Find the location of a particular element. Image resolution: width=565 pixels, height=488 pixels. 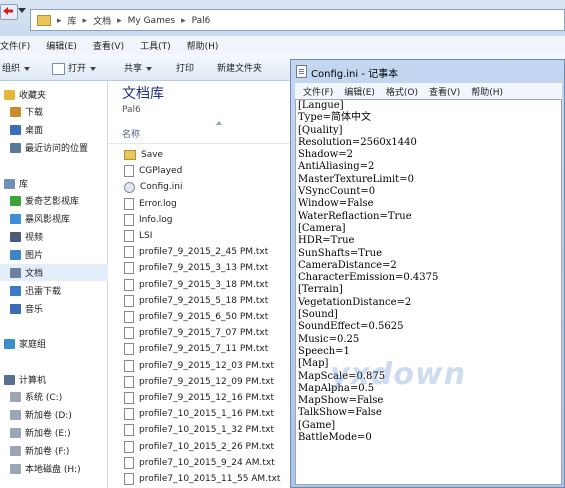

organize-label: 组织 is located at coordinates (11, 69).